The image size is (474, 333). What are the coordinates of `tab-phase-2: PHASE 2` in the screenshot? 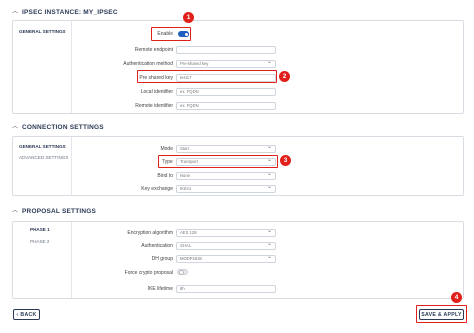 It's located at (39, 241).